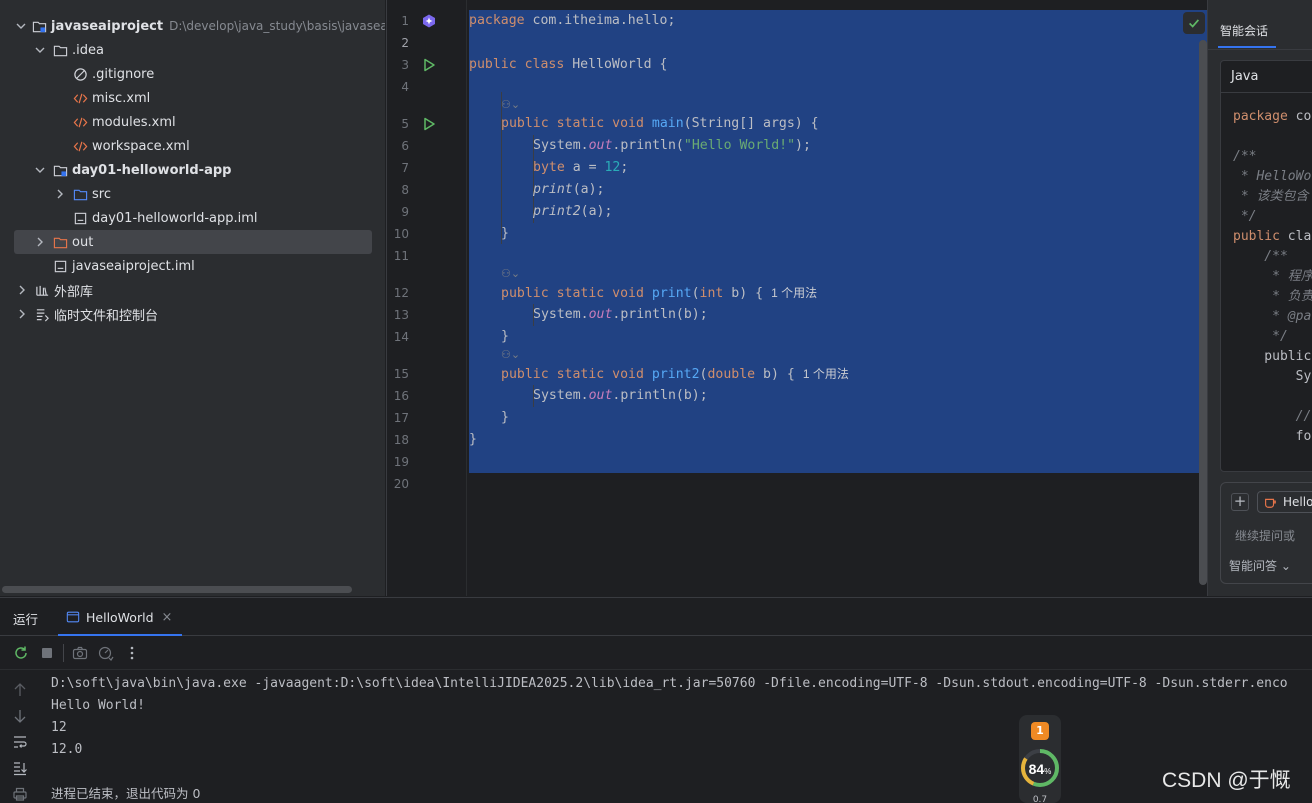  Describe the element at coordinates (192, 98) in the screenshot. I see `tree-item-misc-xml: misc.xml` at that location.